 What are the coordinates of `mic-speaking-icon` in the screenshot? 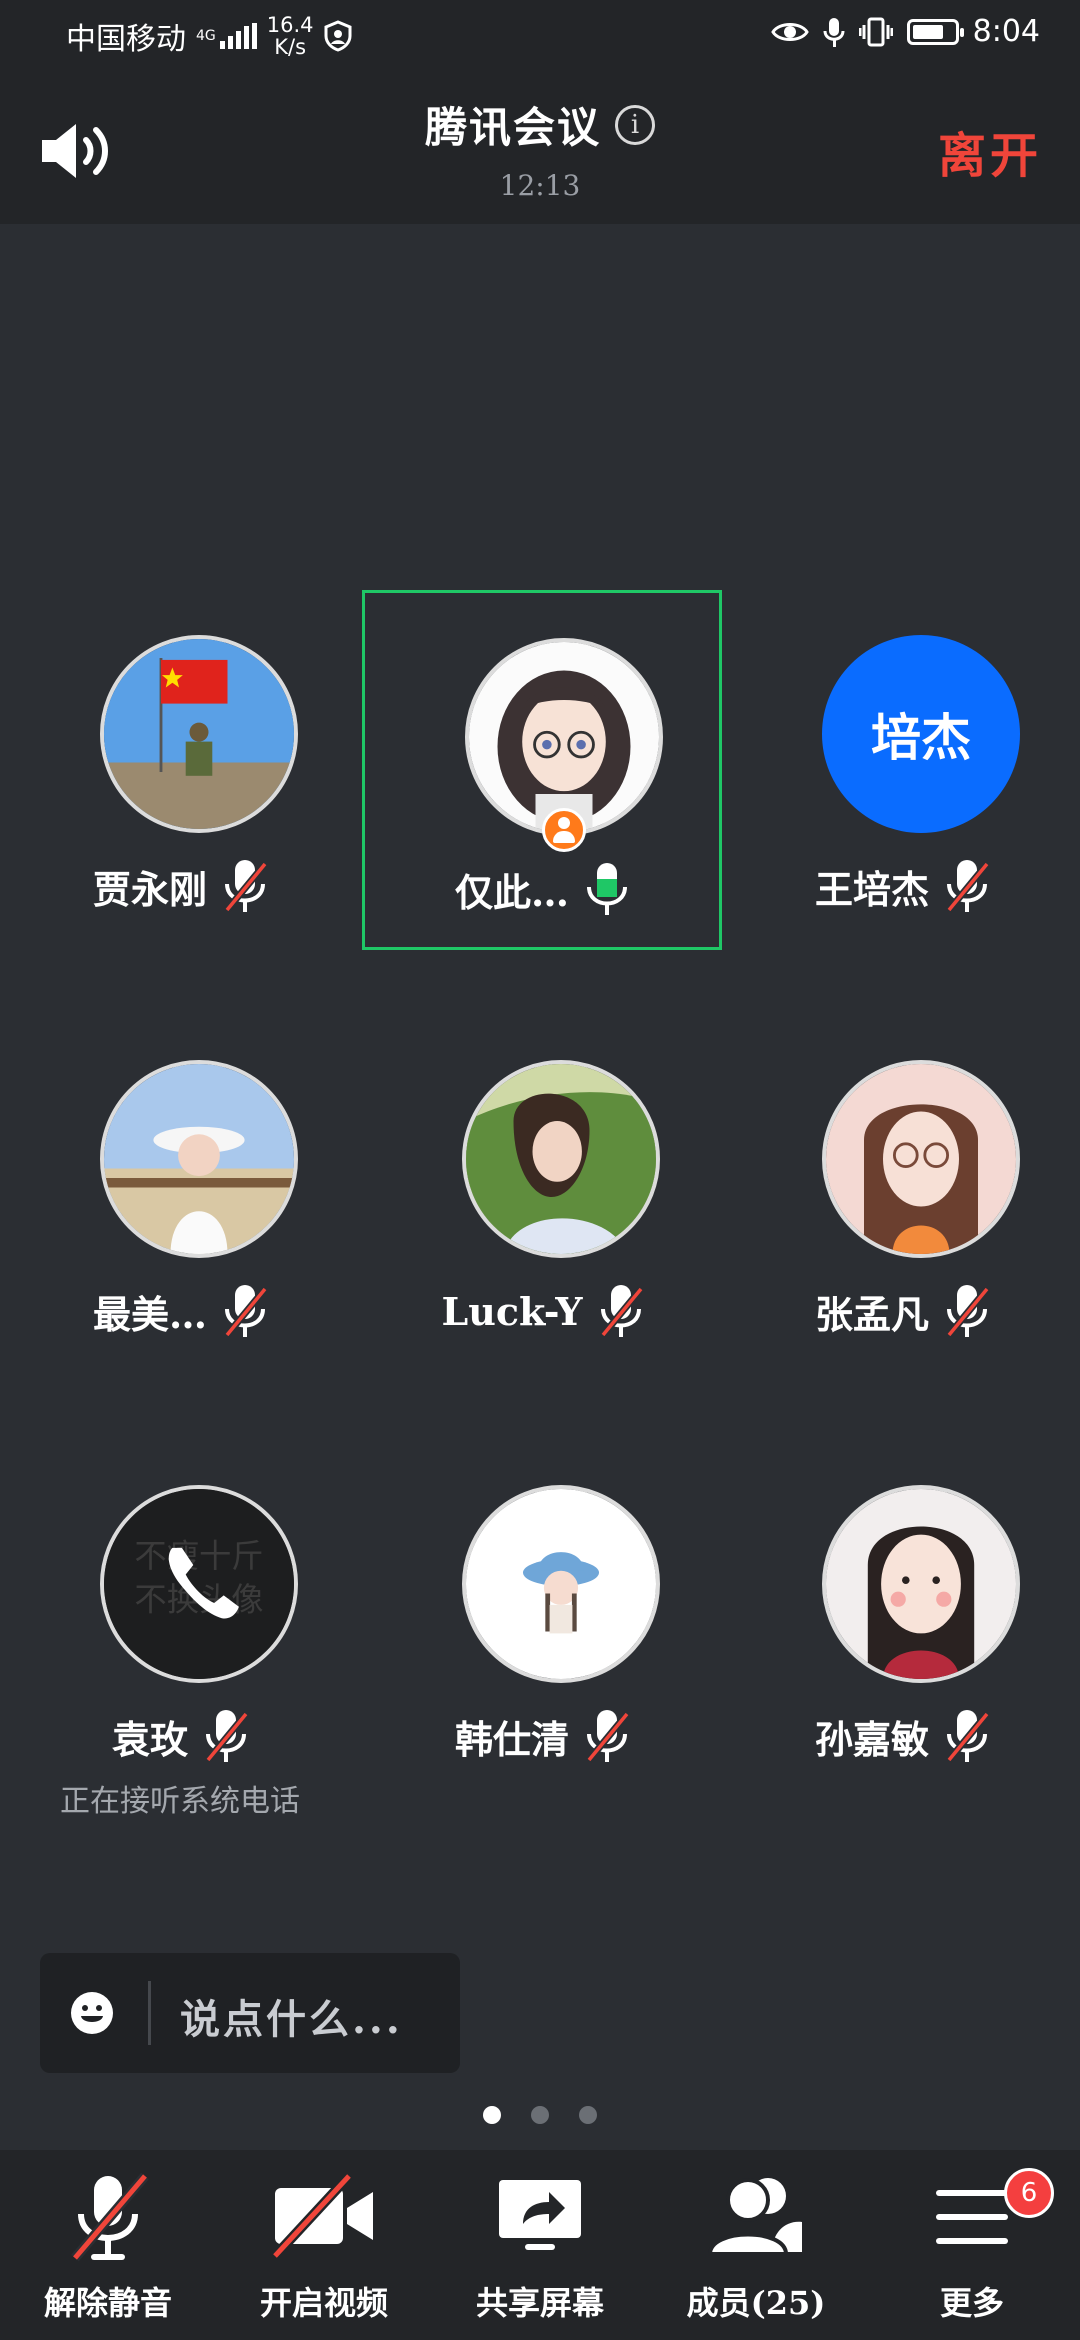 It's located at (607, 889).